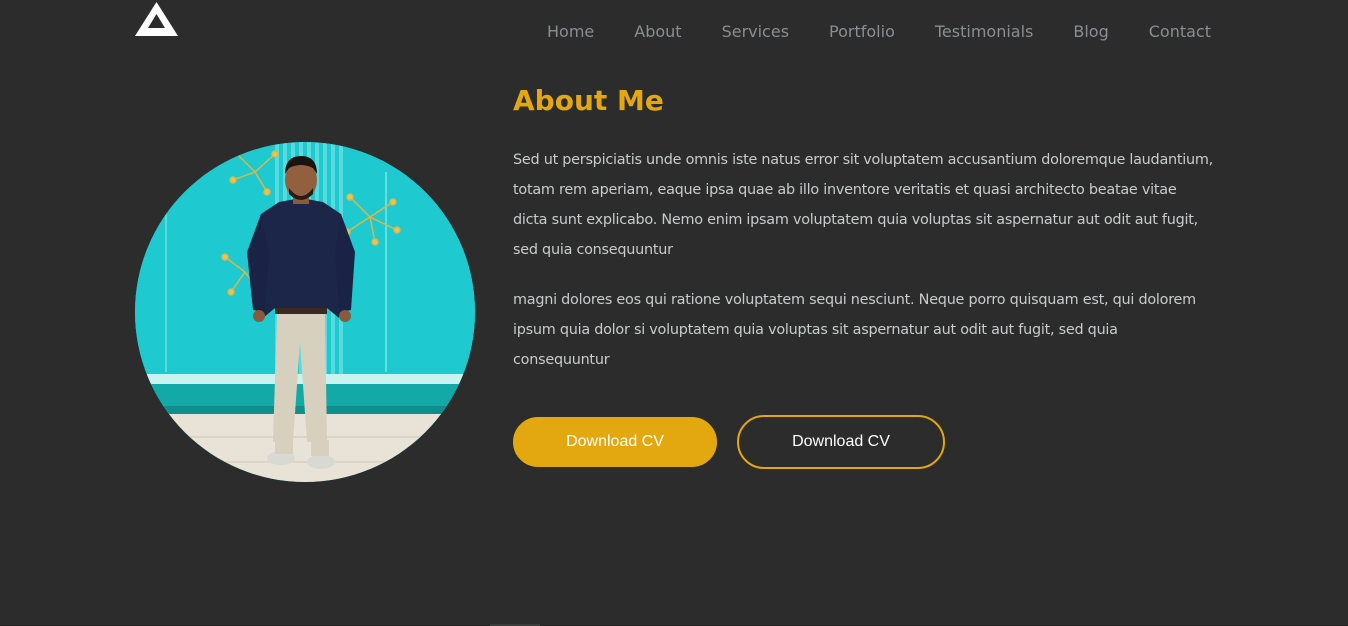  Describe the element at coordinates (657, 31) in the screenshot. I see `nav-about: About` at that location.